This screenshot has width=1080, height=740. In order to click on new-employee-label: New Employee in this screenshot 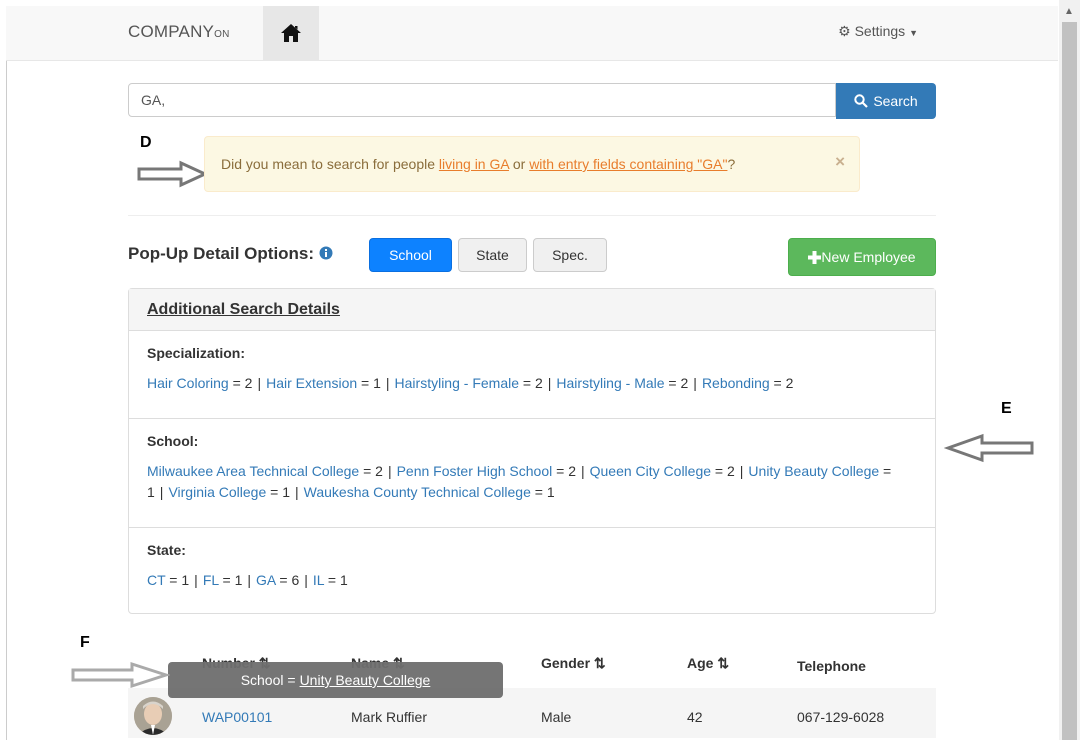, I will do `click(868, 257)`.